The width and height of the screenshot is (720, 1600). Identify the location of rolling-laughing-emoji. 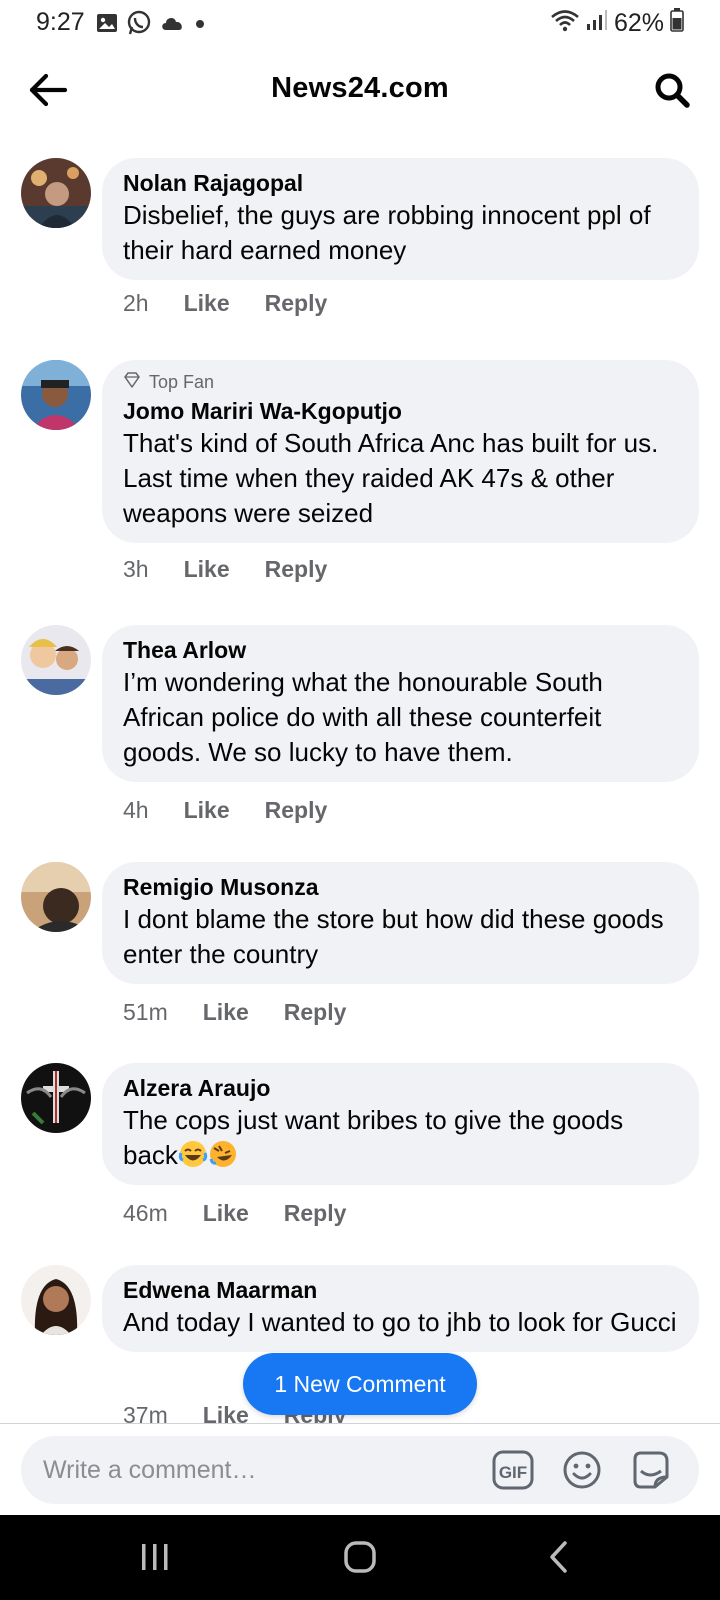
(223, 1154).